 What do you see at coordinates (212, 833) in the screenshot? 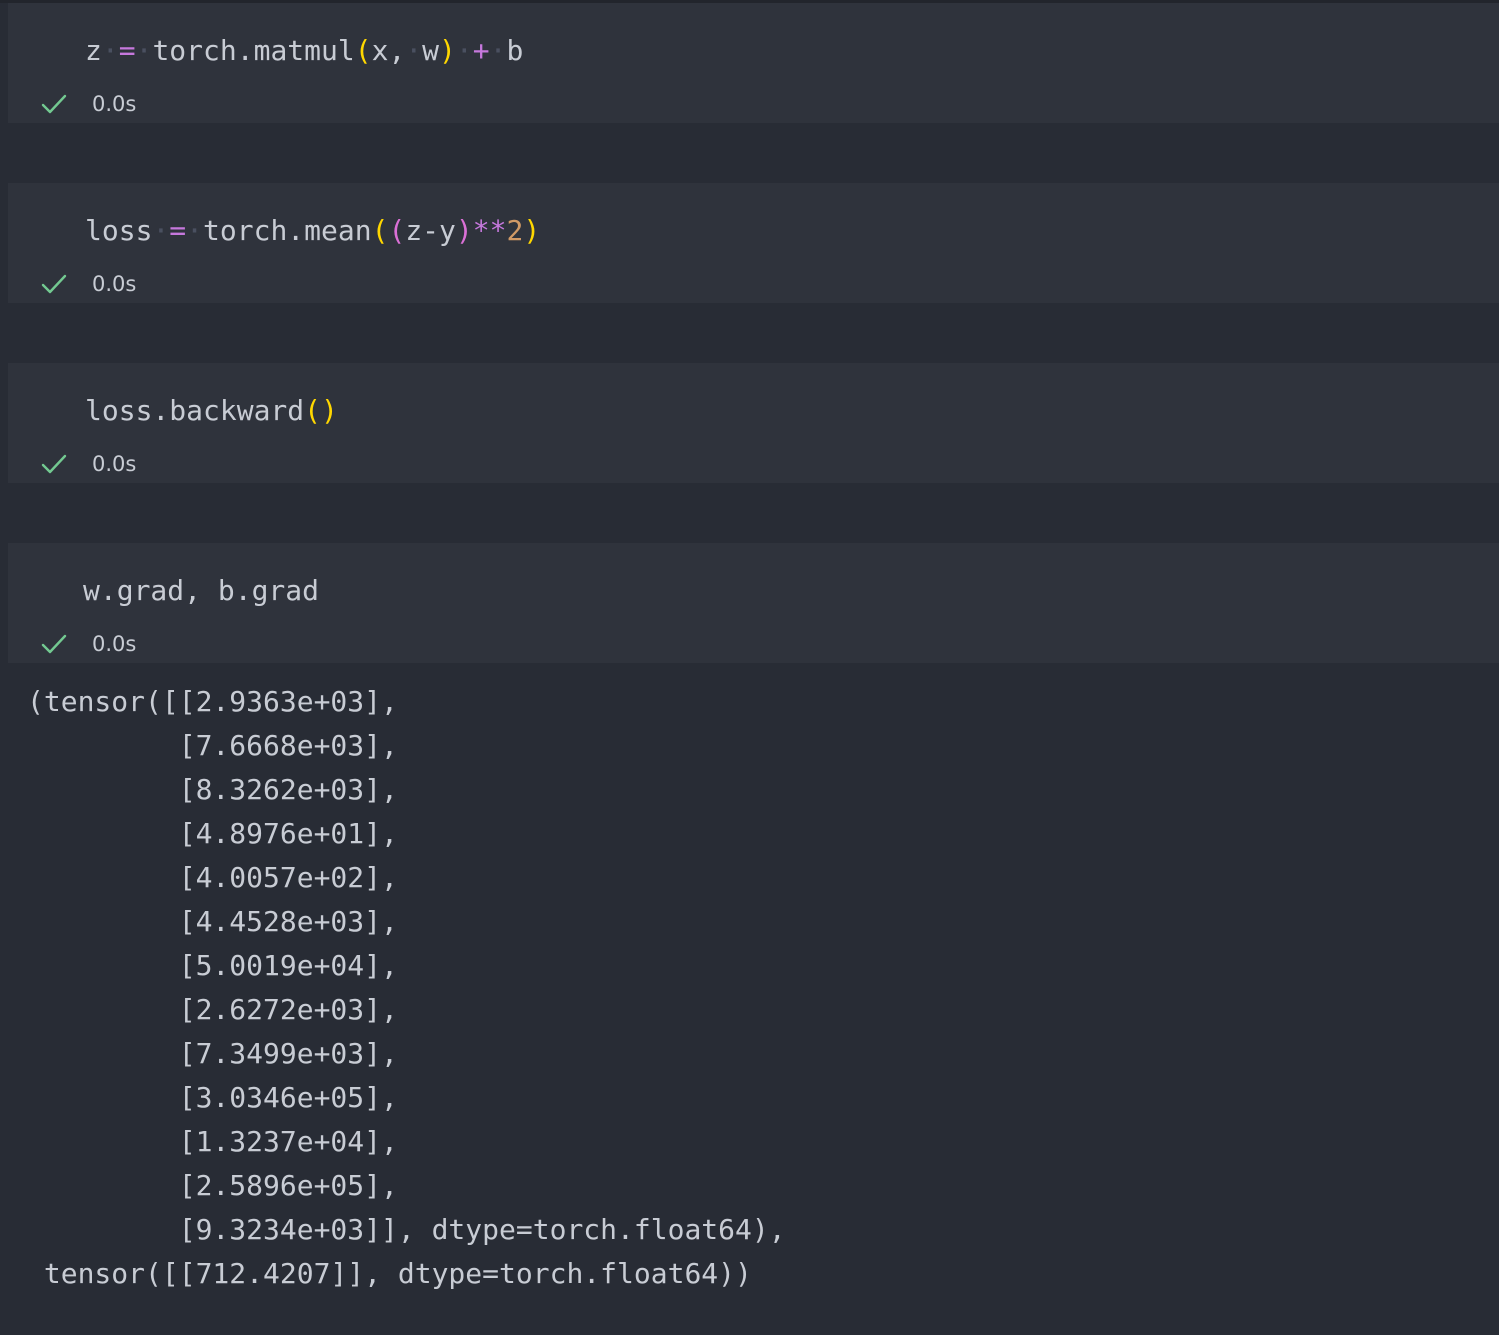
I see `output-line: [4.8976e+01],` at bounding box center [212, 833].